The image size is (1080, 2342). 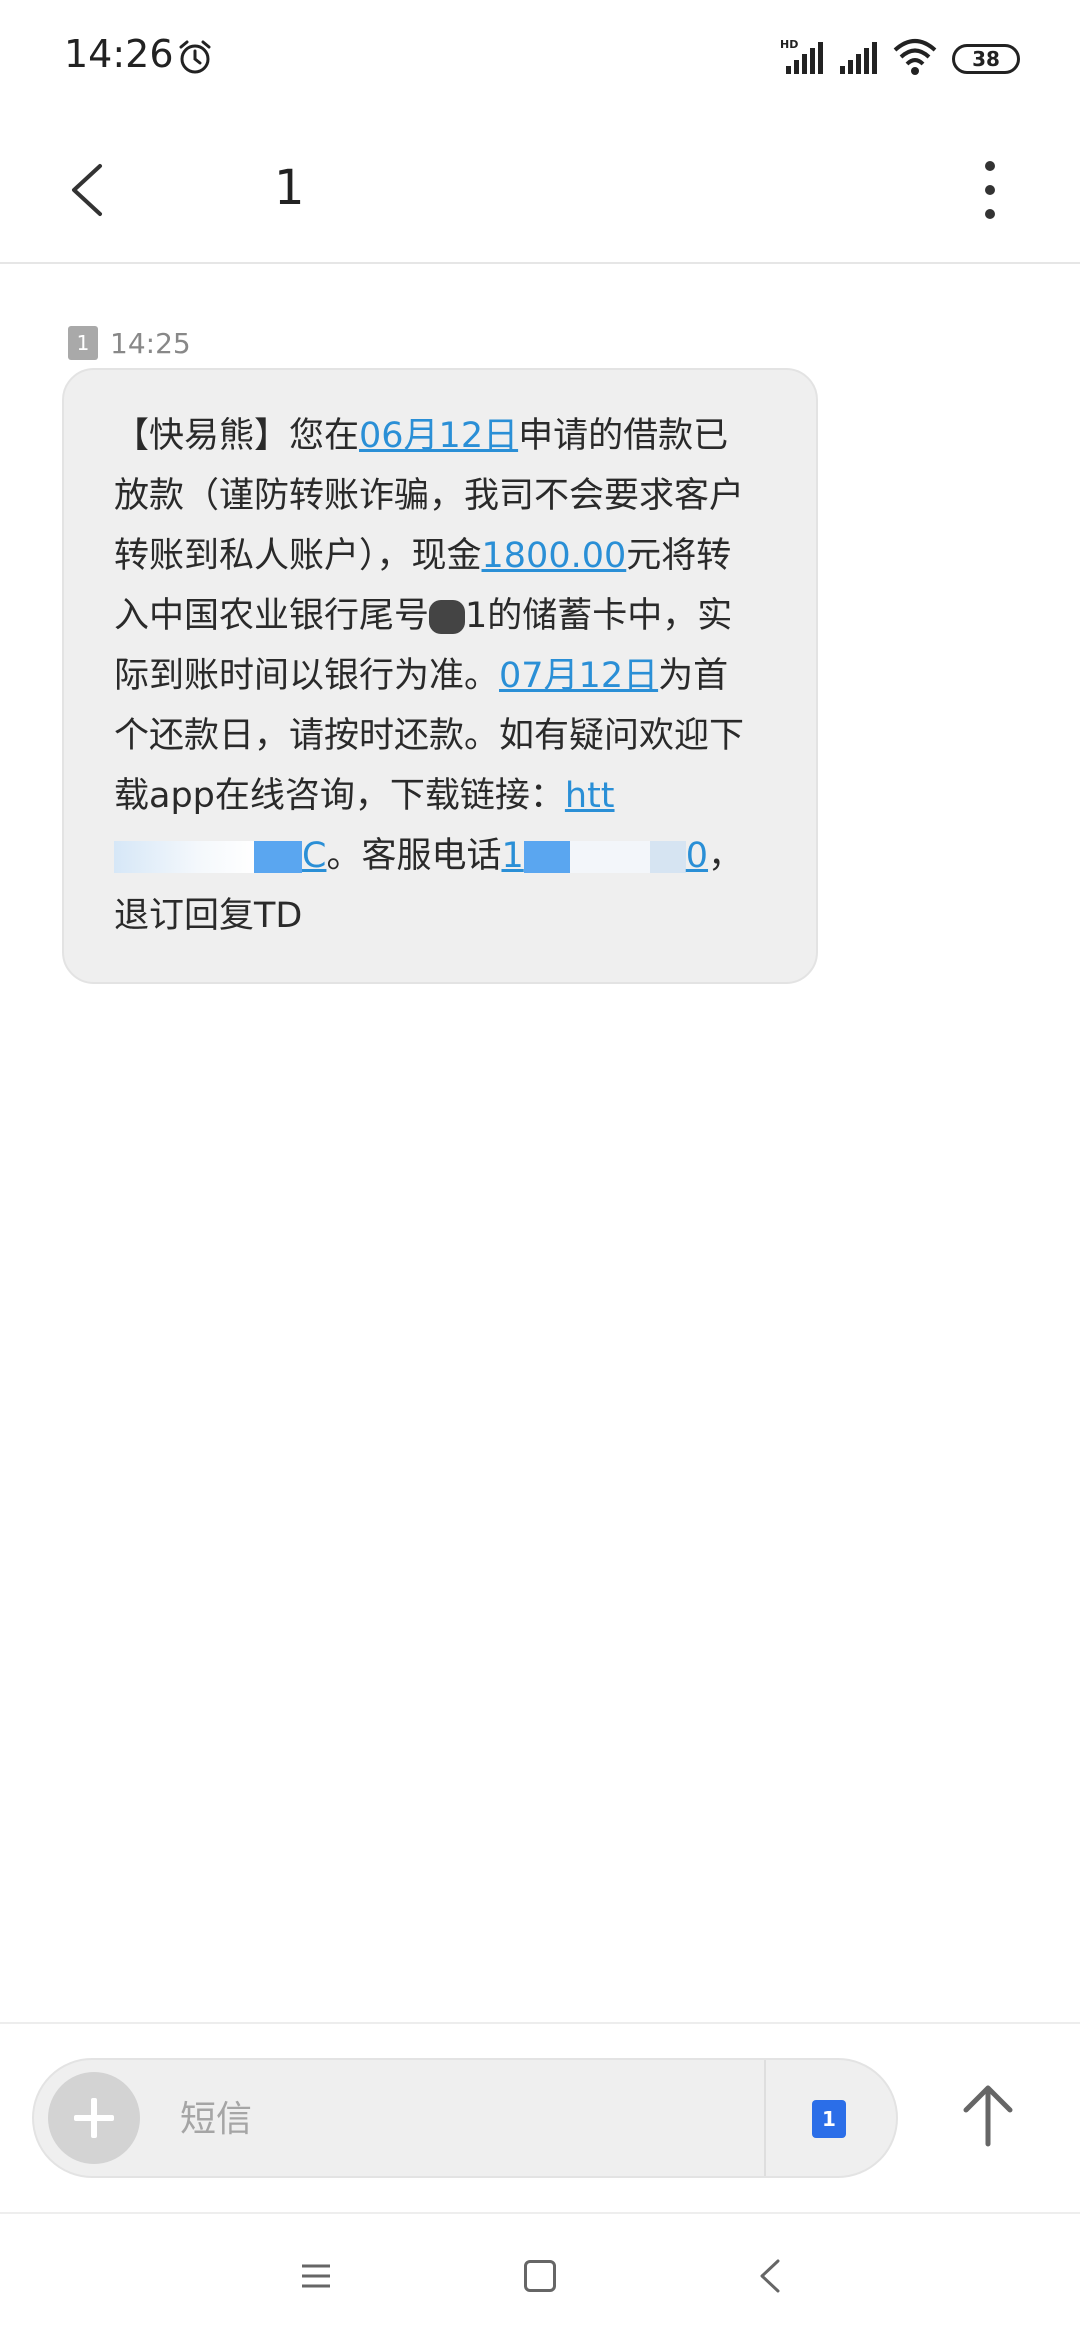 I want to click on compose-field: 短信 1, so click(x=465, y=2118).